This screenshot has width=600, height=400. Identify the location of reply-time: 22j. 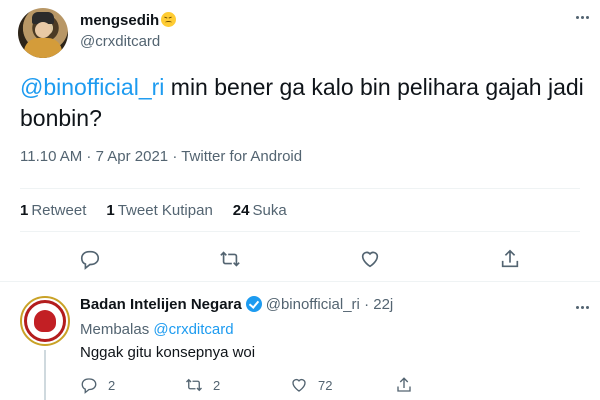
(383, 304).